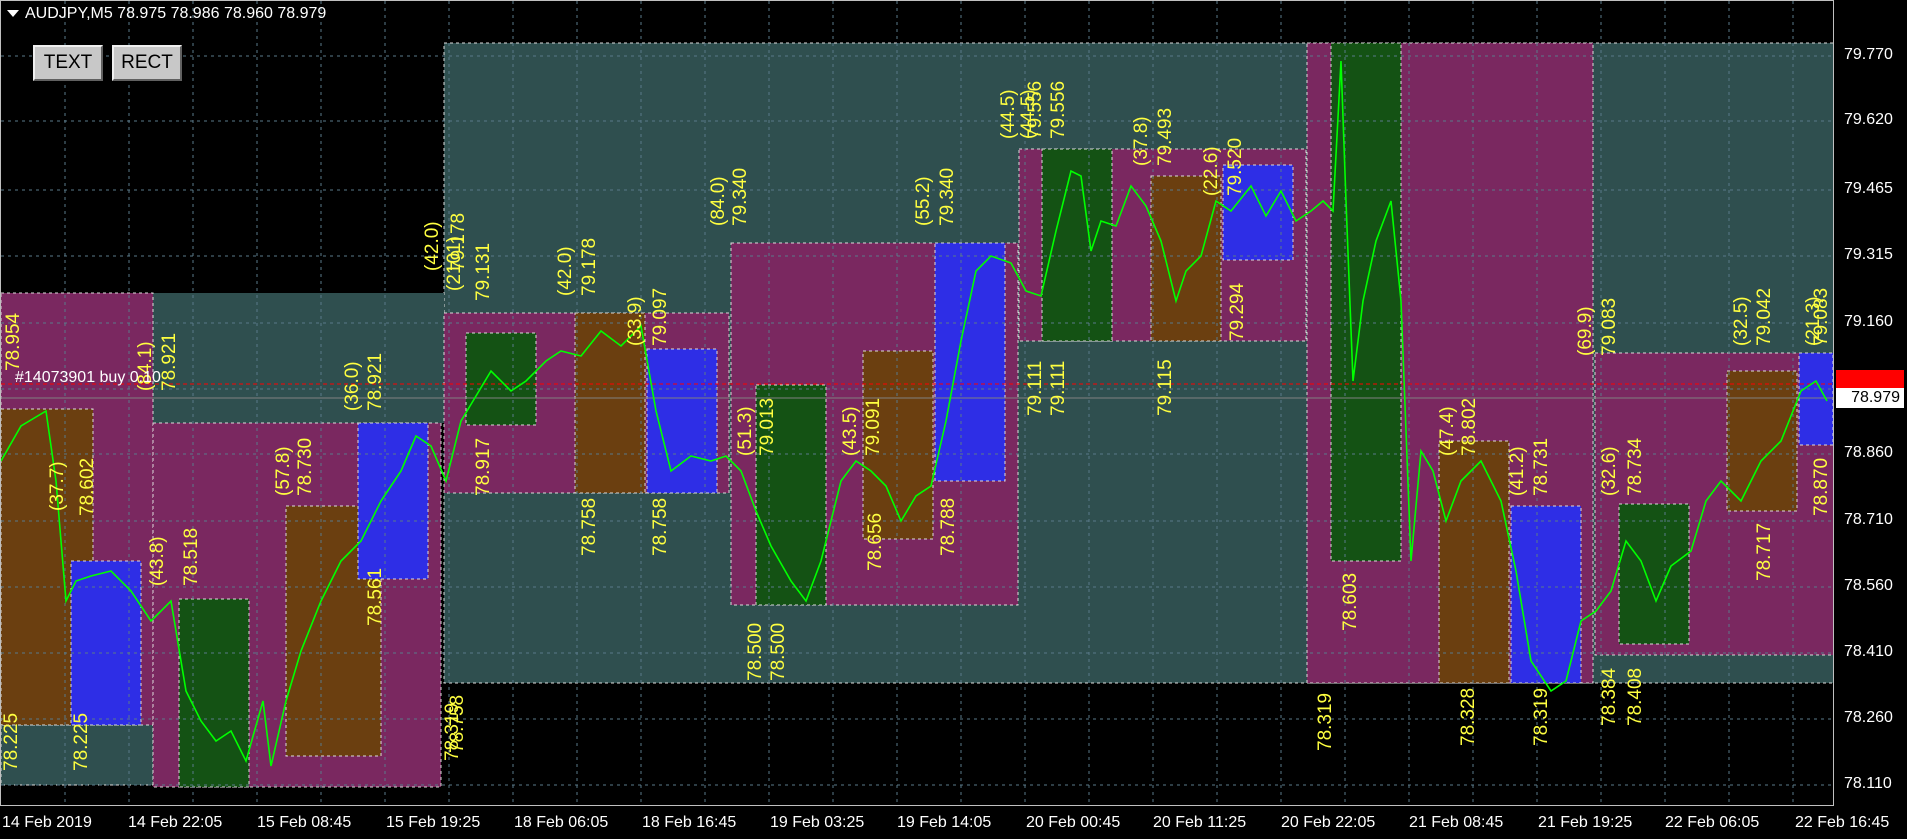  I want to click on collapse-triangle-icon, so click(13, 14).